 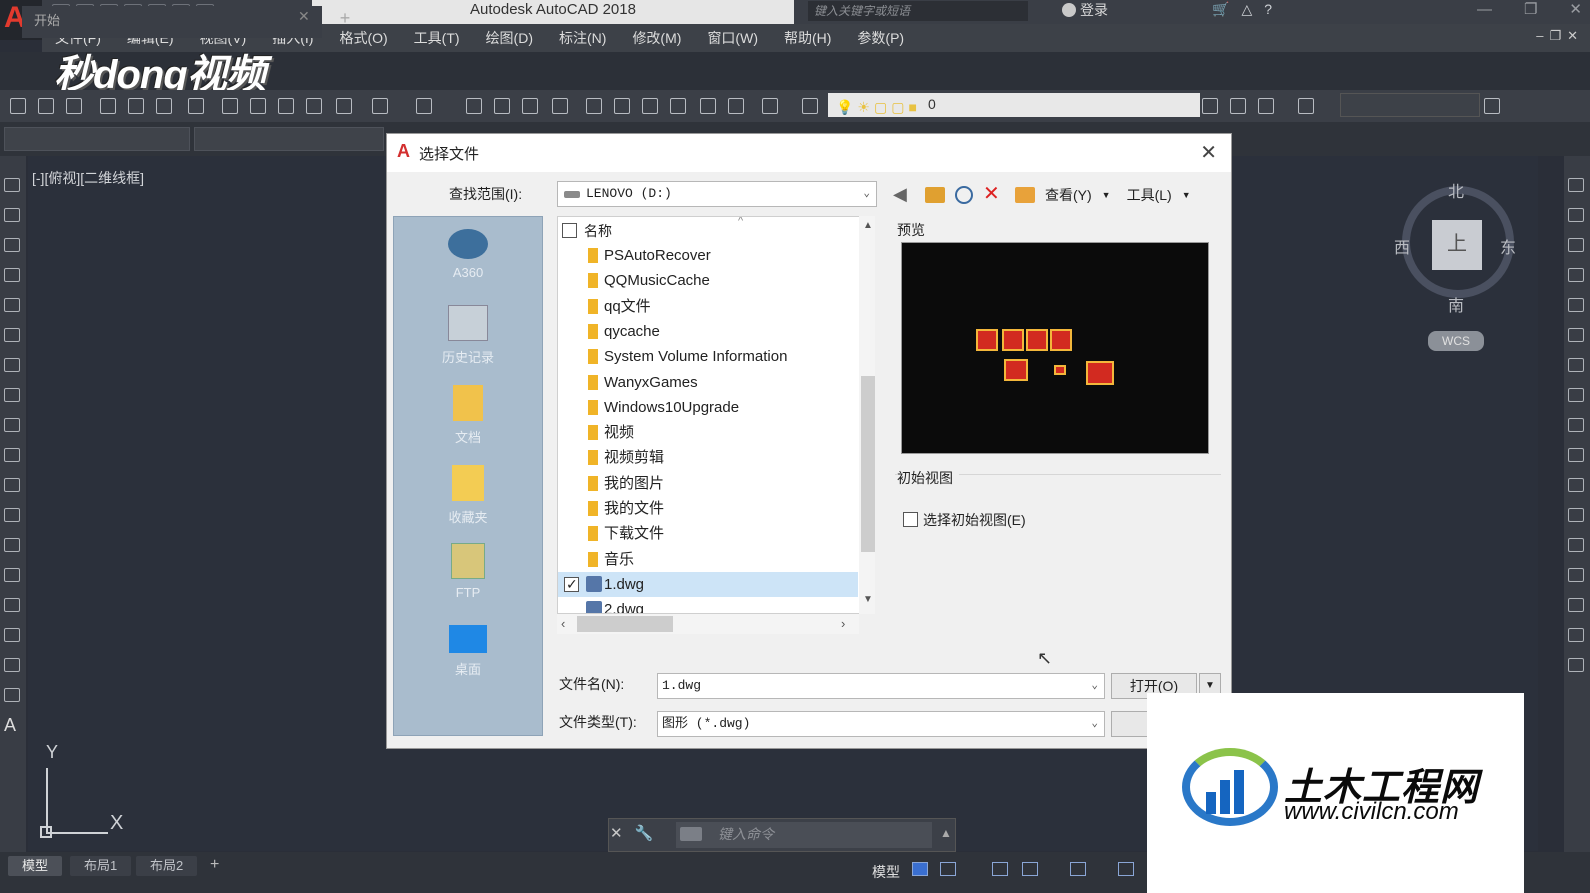 What do you see at coordinates (935, 195) in the screenshot?
I see `up-folder-icon` at bounding box center [935, 195].